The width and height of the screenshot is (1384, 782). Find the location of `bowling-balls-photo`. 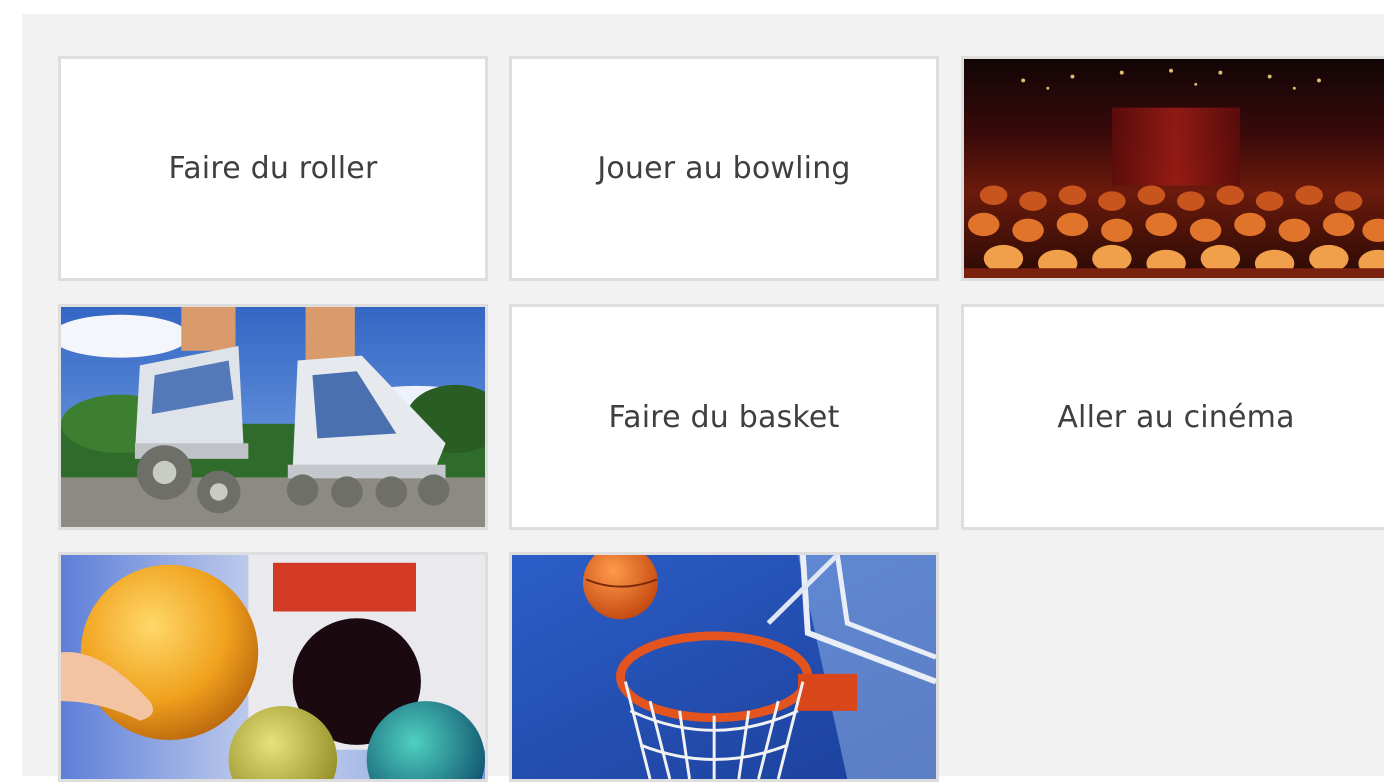

bowling-balls-photo is located at coordinates (273, 667).